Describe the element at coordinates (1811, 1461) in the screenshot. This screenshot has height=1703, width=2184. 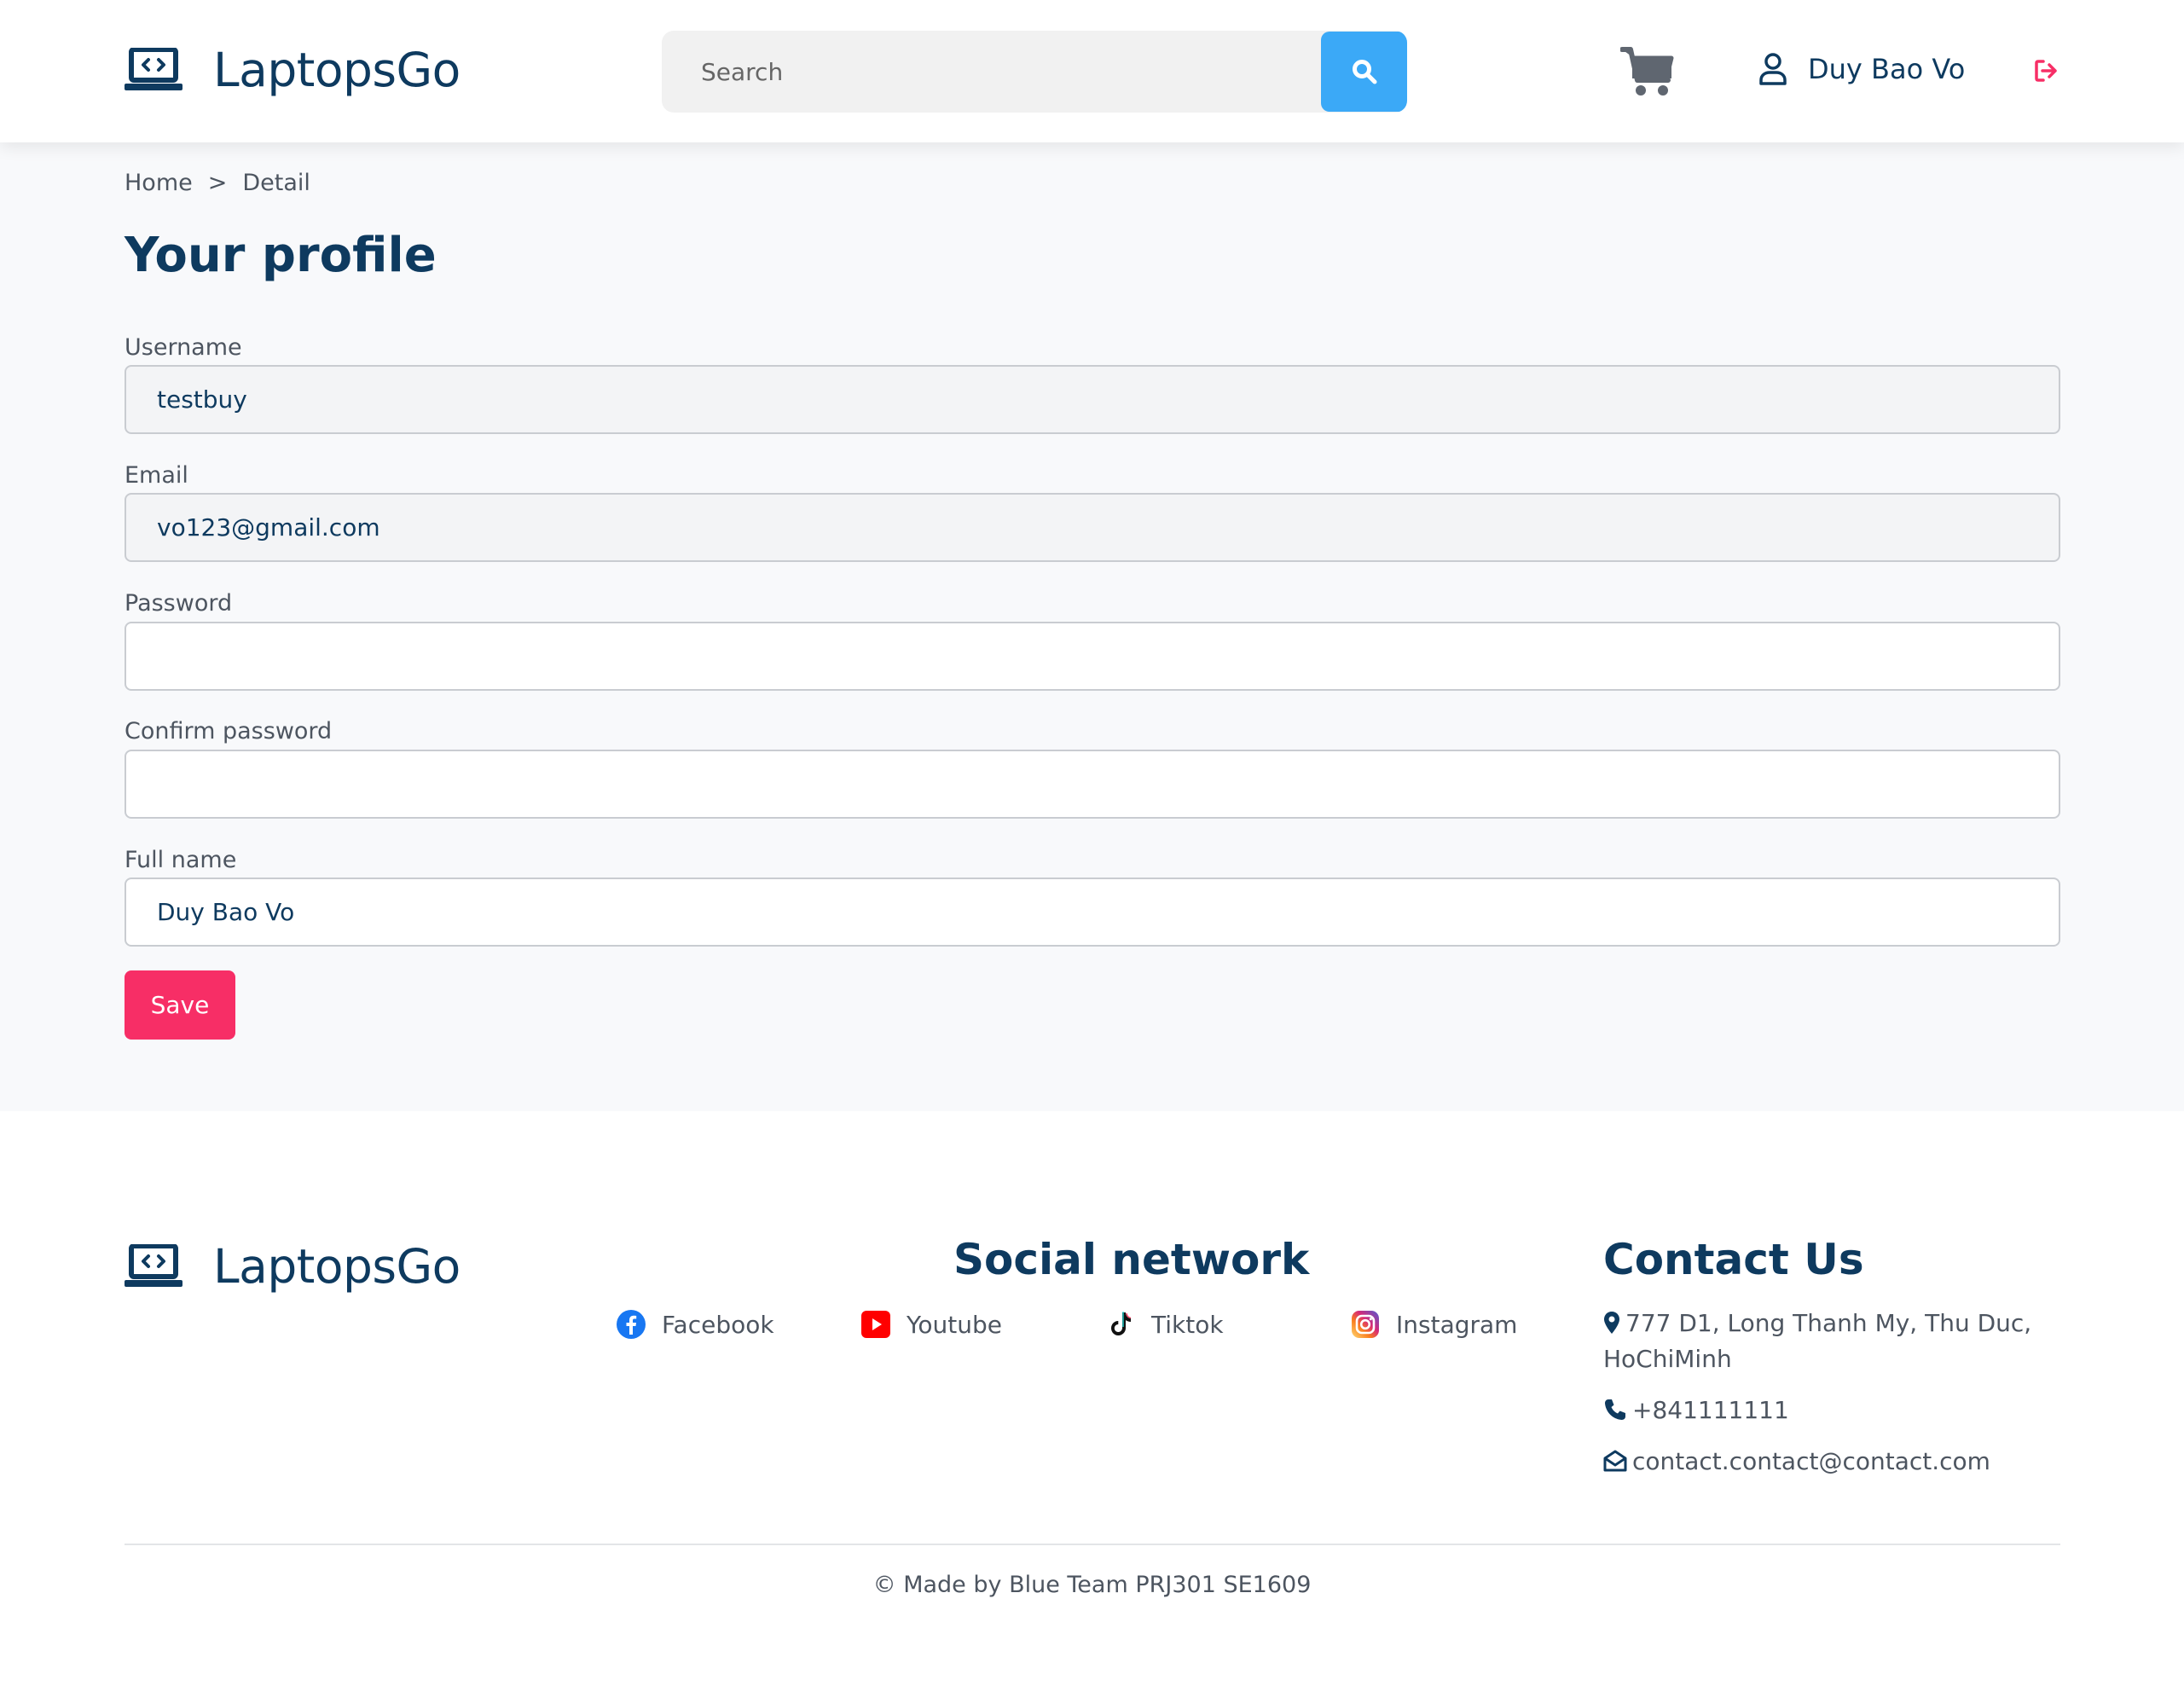
I see `contact-email-address: contact.contact@contact.com` at that location.